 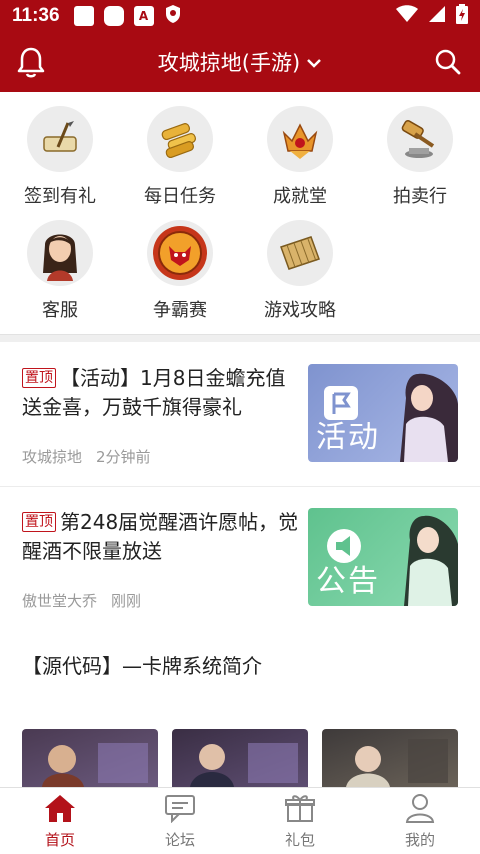 I want to click on gavel-icon, so click(x=420, y=139).